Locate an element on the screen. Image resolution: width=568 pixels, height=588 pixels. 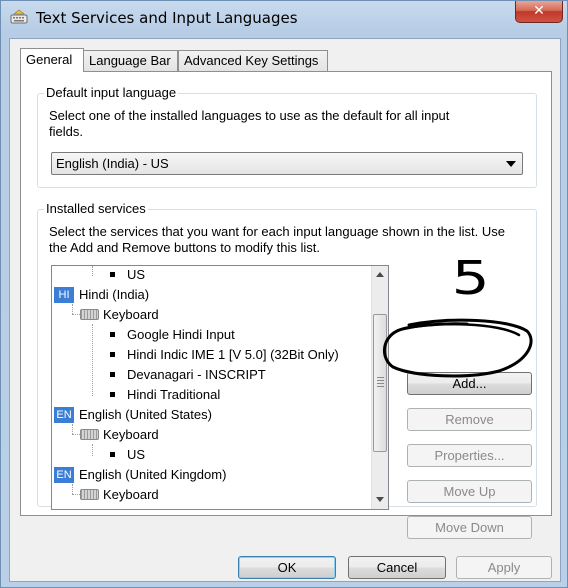
tree-vertical-scrollbar is located at coordinates (379, 387).